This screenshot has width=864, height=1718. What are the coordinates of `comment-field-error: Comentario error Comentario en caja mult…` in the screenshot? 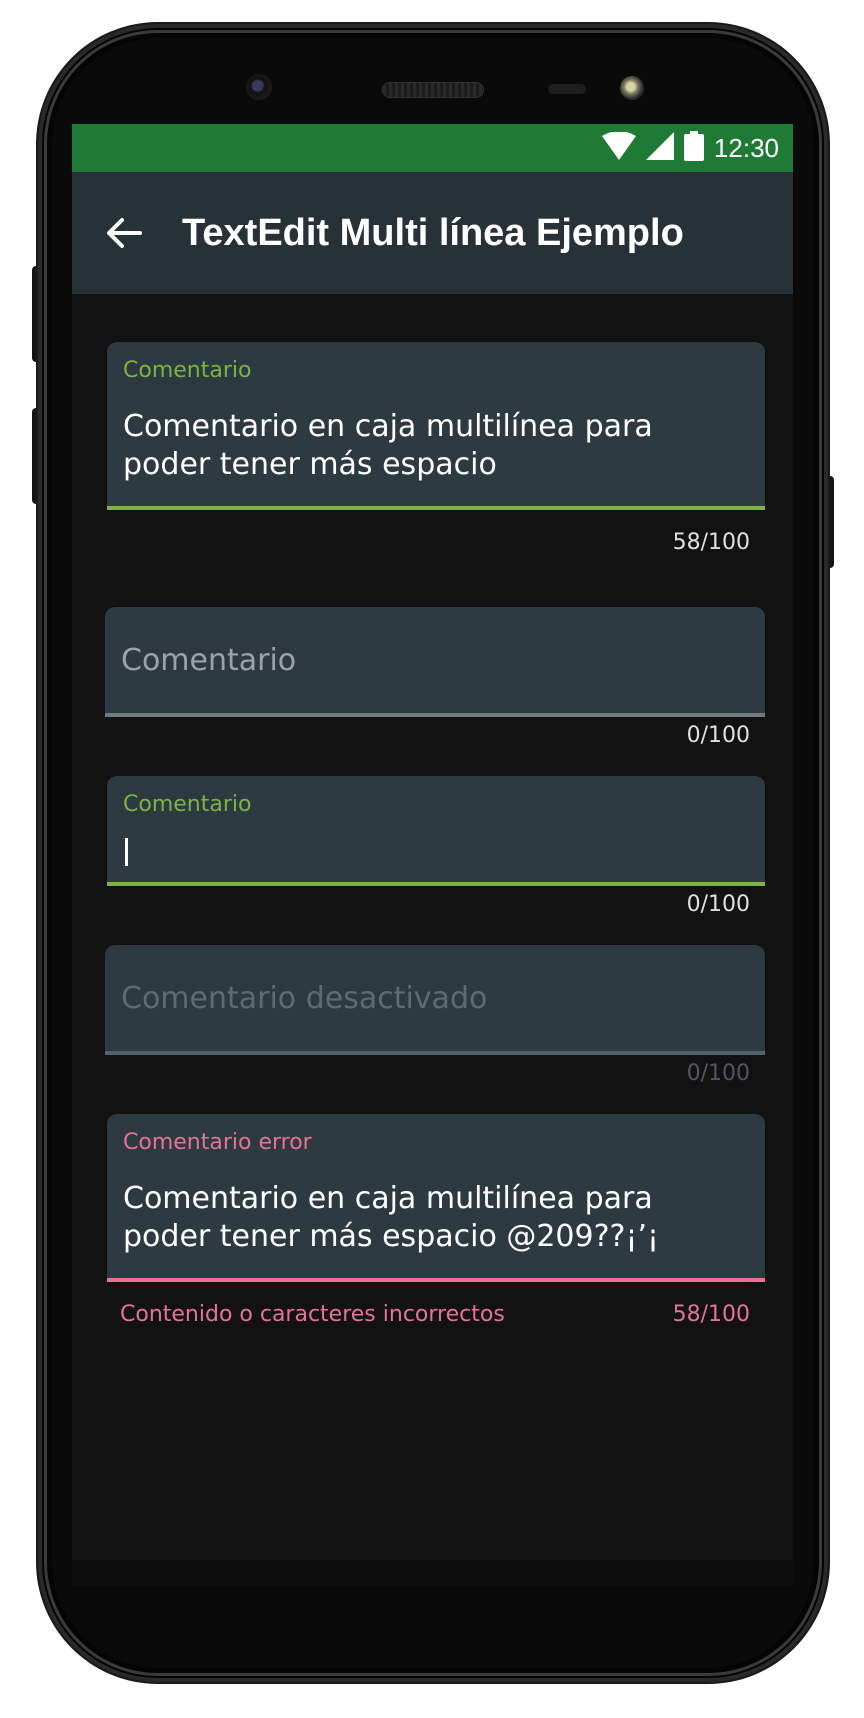 It's located at (436, 1198).